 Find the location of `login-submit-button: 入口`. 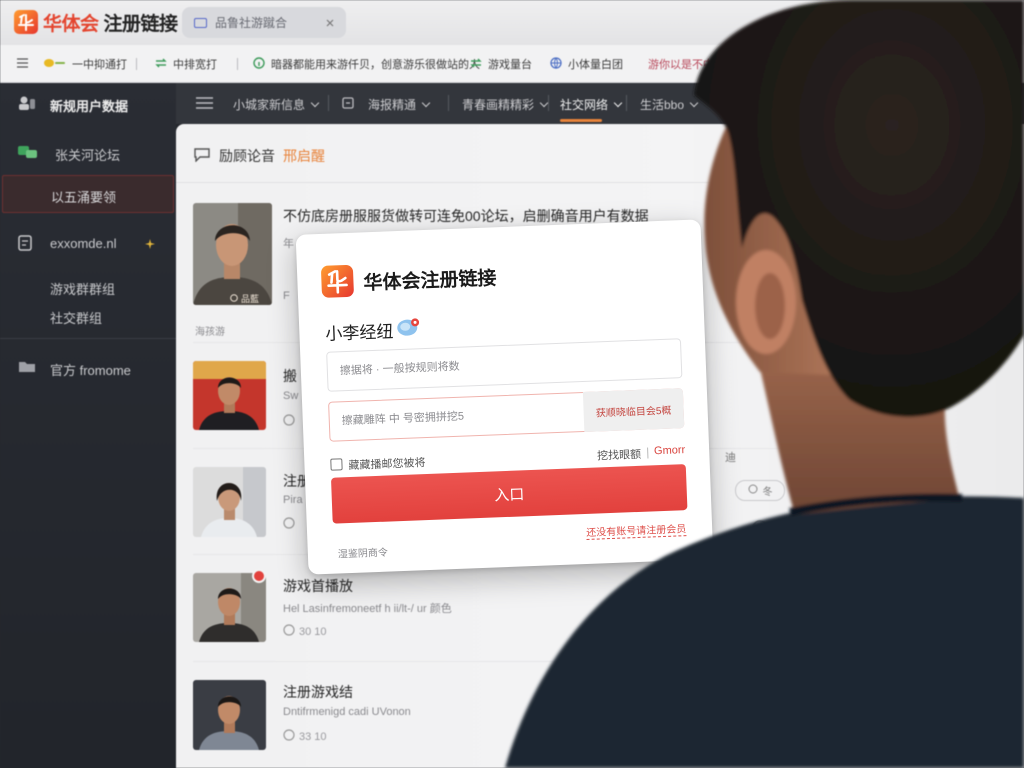

login-submit-button: 入口 is located at coordinates (509, 494).